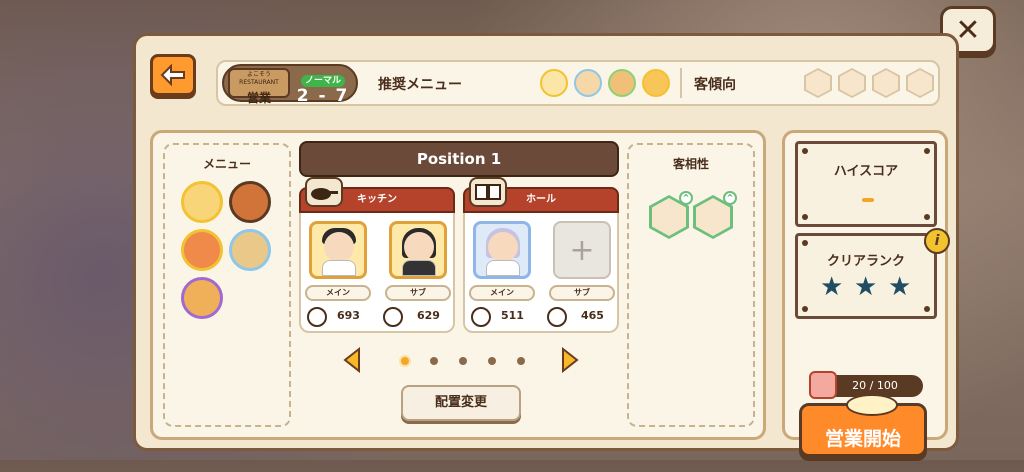 This screenshot has width=1024, height=472. I want to click on menu-item-donburi, so click(250, 202).